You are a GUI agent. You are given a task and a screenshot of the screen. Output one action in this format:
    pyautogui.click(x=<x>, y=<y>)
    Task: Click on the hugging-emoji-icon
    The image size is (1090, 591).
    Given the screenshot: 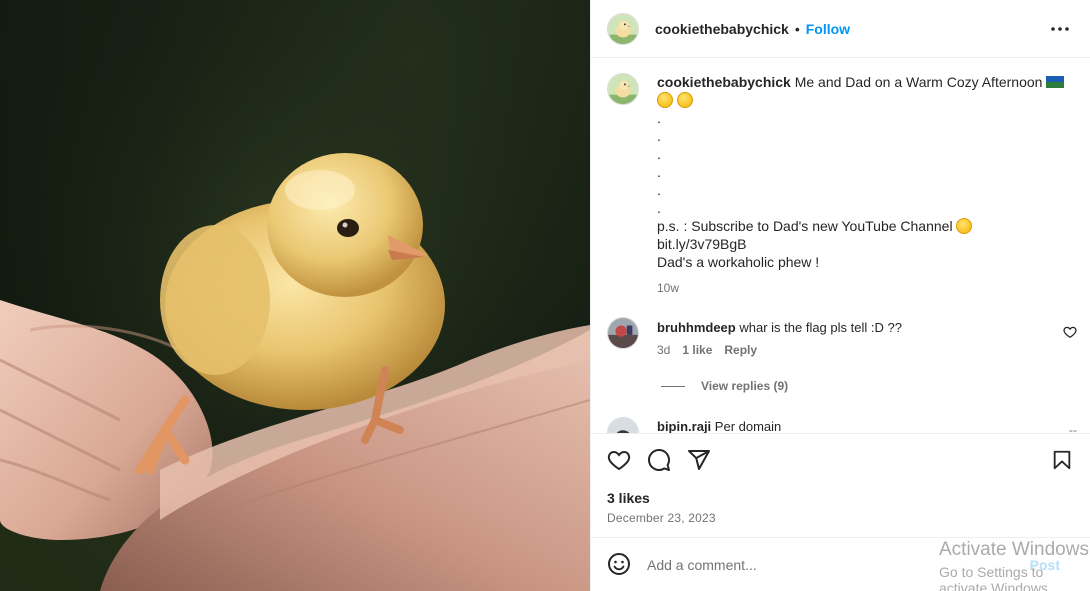 What is the action you would take?
    pyautogui.click(x=964, y=226)
    